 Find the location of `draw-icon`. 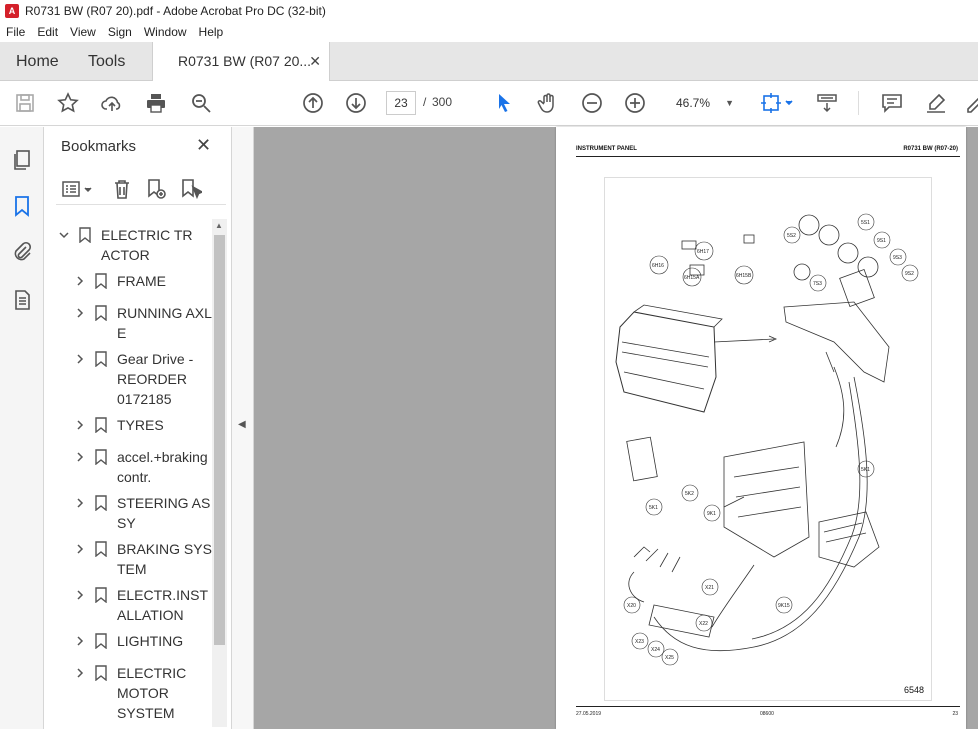

draw-icon is located at coordinates (971, 103).